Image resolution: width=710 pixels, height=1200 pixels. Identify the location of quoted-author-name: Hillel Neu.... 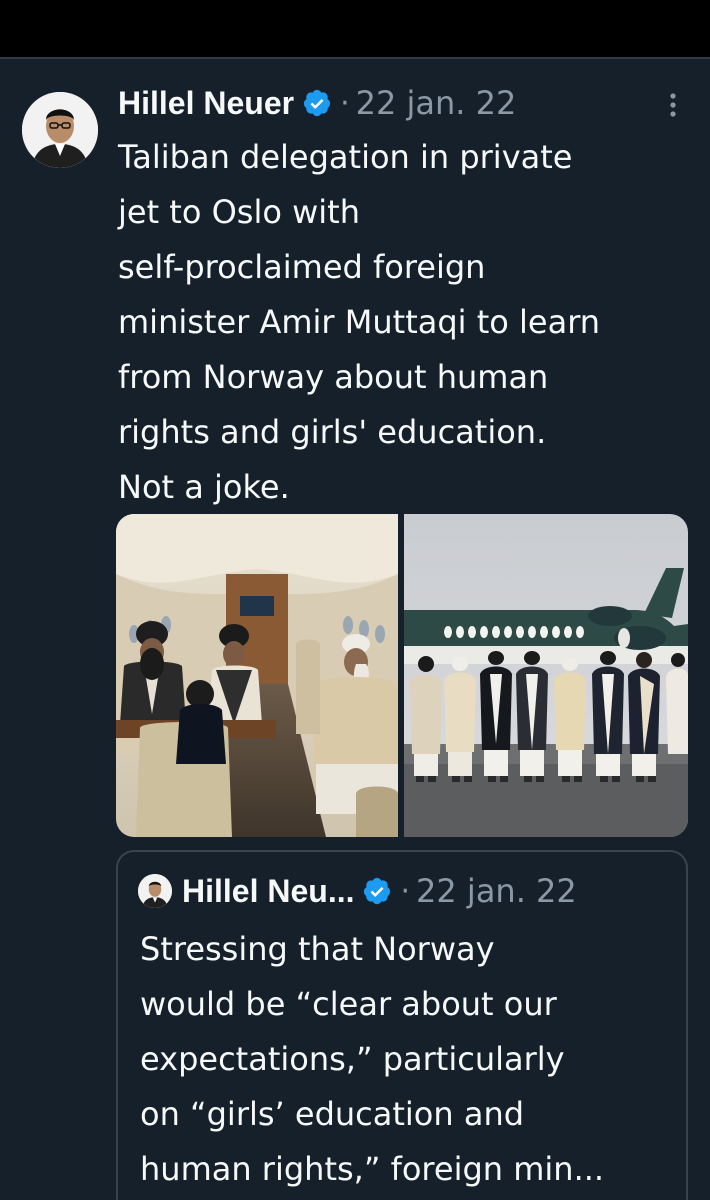
(268, 890).